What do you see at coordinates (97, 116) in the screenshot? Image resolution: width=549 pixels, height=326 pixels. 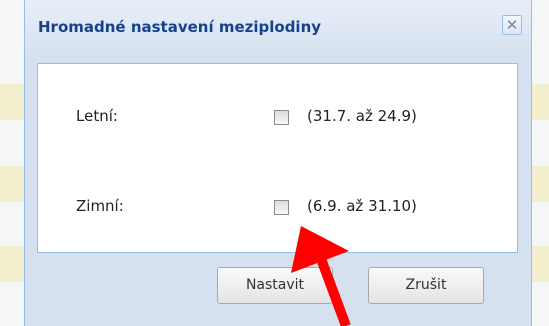 I see `summer-label: Letní:` at bounding box center [97, 116].